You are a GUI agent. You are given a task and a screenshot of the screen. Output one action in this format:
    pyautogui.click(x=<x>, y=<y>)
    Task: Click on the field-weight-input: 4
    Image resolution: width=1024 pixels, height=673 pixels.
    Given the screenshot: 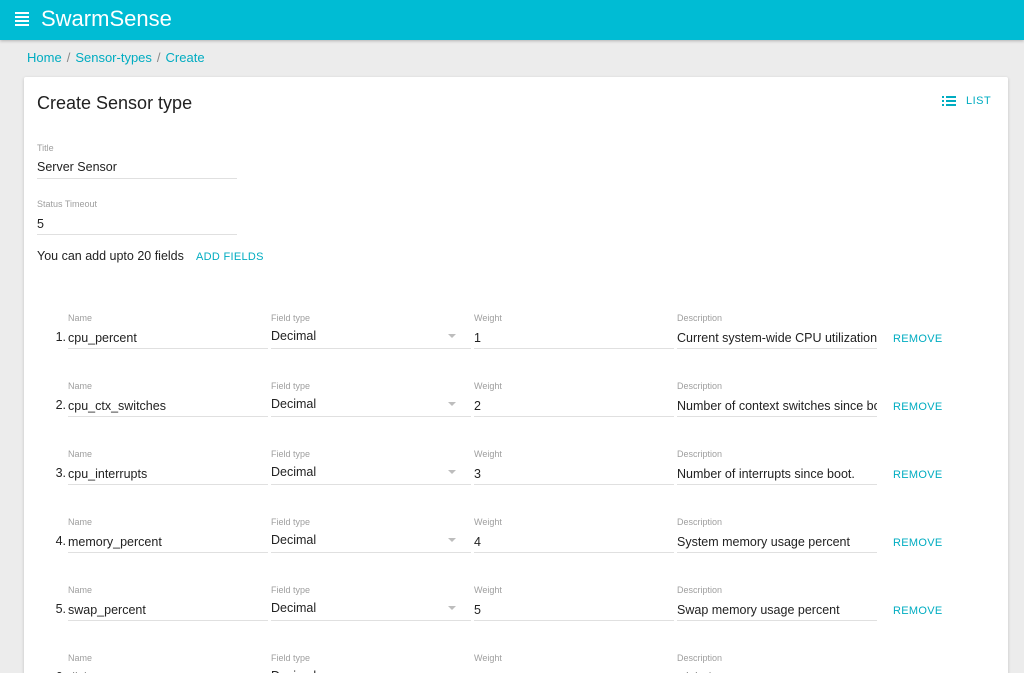 What is the action you would take?
    pyautogui.click(x=559, y=542)
    